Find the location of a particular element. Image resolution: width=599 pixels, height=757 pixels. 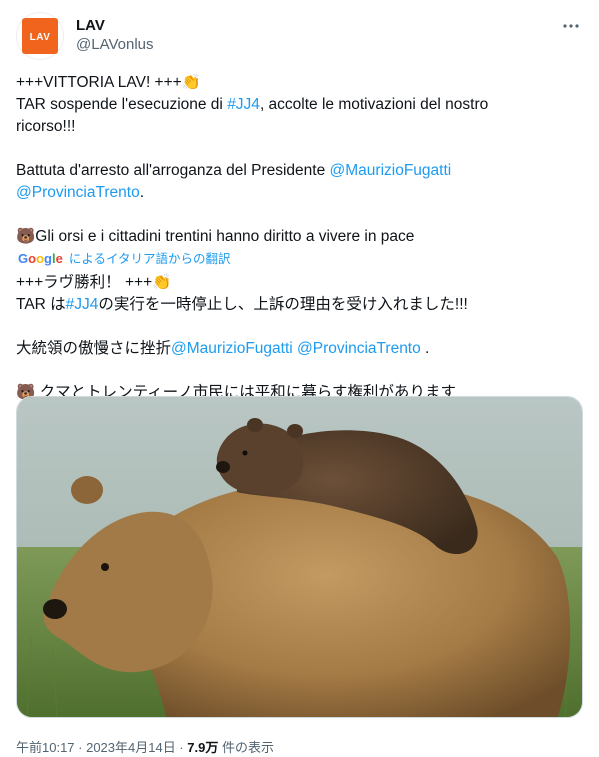

user-handle: @LAVonlus is located at coordinates (115, 44).